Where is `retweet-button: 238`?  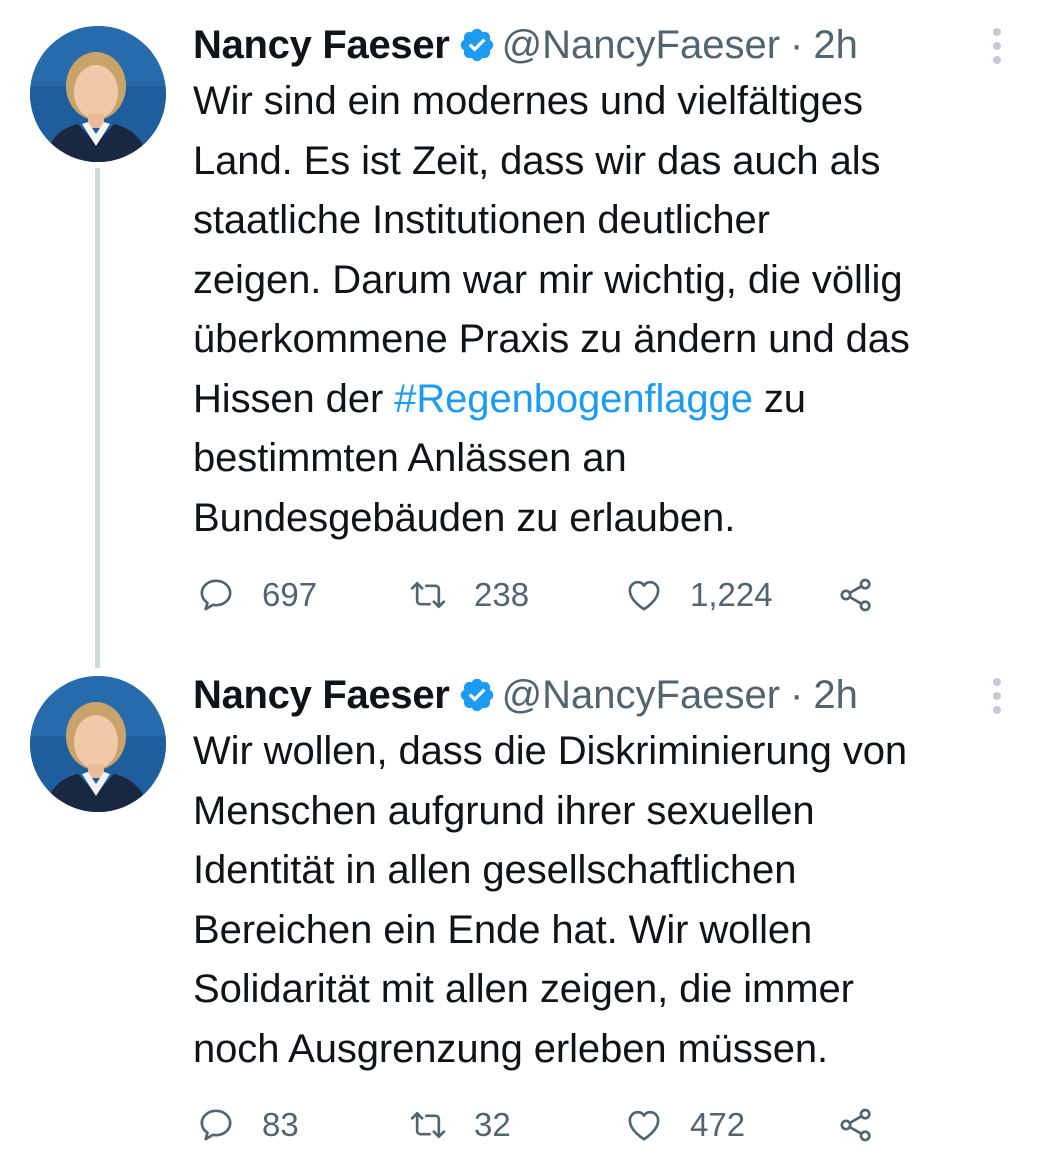
retweet-button: 238 is located at coordinates (516, 595).